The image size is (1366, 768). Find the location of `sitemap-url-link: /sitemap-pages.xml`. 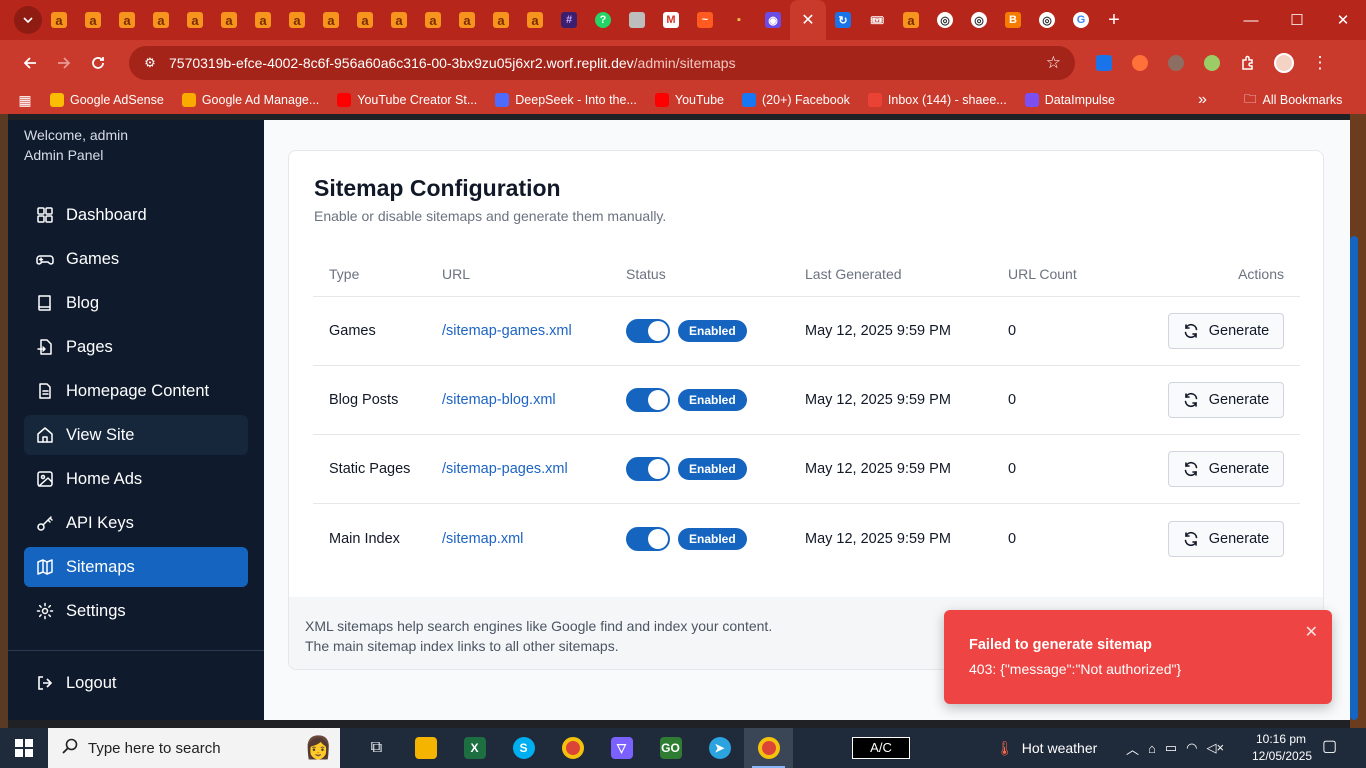

sitemap-url-link: /sitemap-pages.xml is located at coordinates (505, 469).